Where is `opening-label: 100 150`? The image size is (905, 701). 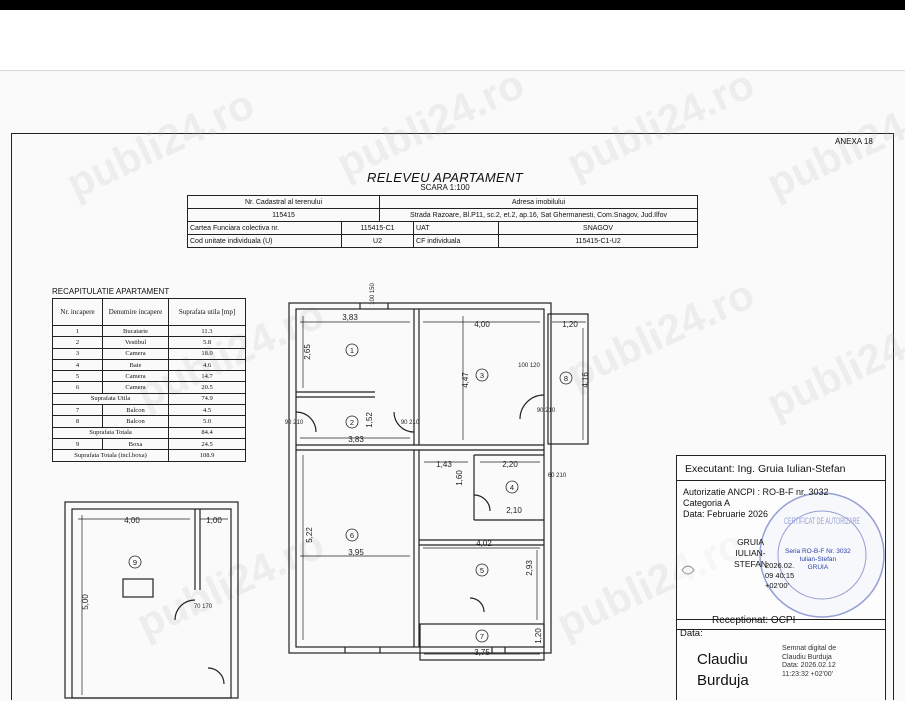
opening-label: 100 150 is located at coordinates (373, 294).